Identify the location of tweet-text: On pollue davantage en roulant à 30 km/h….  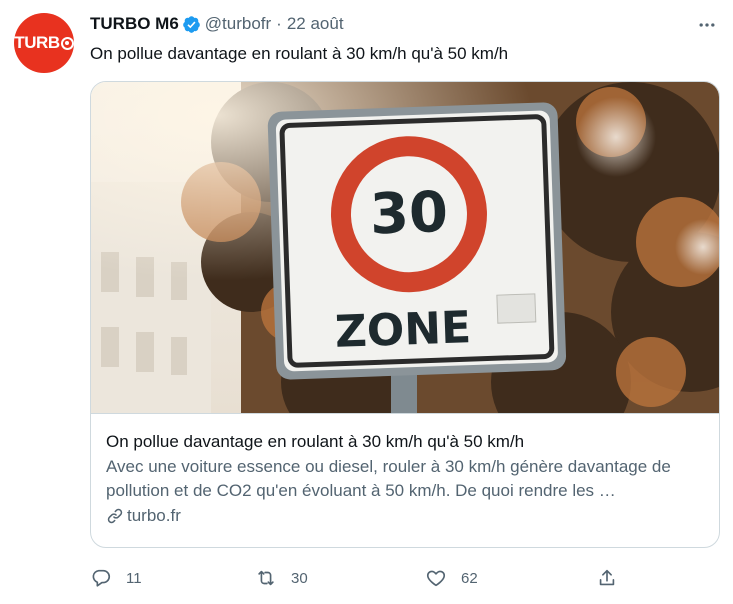
(299, 53).